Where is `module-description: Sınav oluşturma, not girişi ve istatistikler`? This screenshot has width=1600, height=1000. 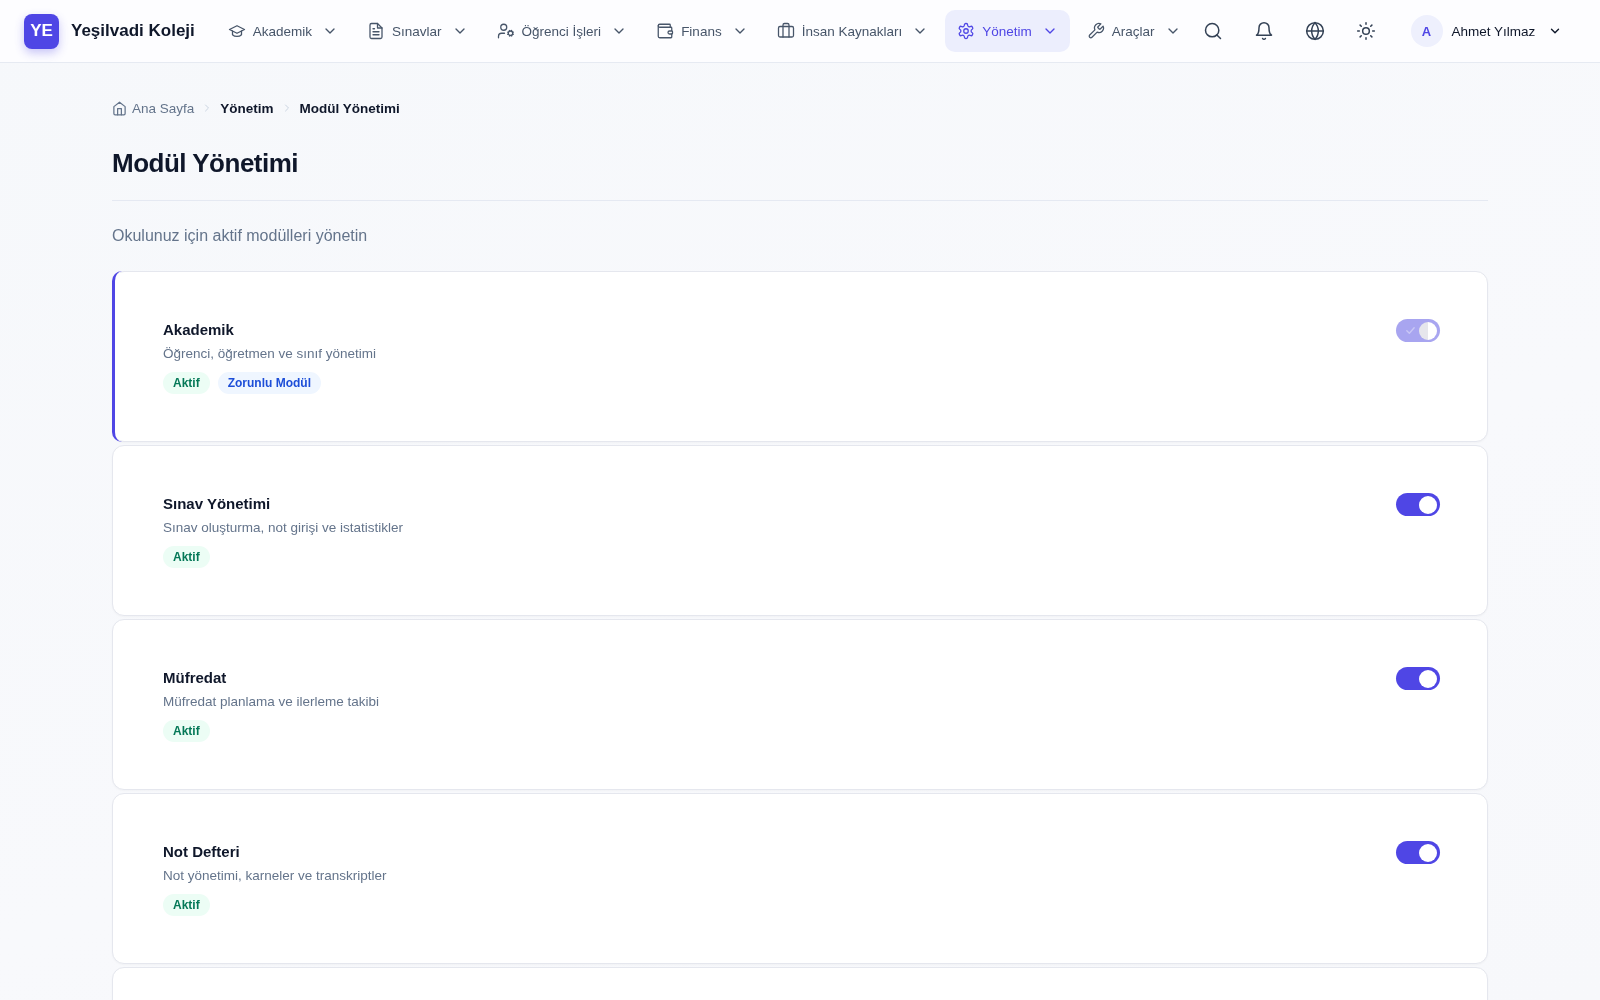 module-description: Sınav oluşturma, not girişi ve istatistikler is located at coordinates (283, 528).